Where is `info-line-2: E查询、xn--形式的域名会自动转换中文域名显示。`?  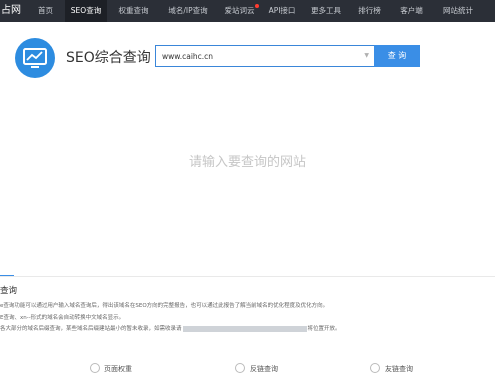 info-line-2: E查询、xn--形式的域名会自动转换中文域名显示。 is located at coordinates (62, 318).